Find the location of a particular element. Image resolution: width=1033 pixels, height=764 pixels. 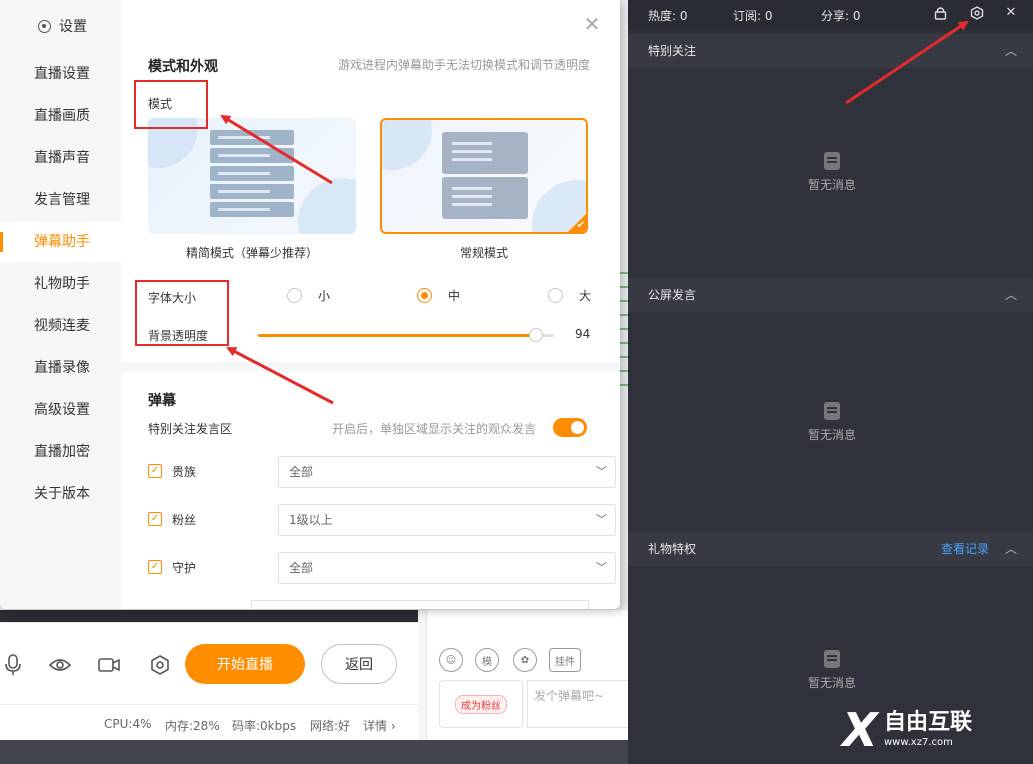

dialog-title-text: 设置 is located at coordinates (73, 27).